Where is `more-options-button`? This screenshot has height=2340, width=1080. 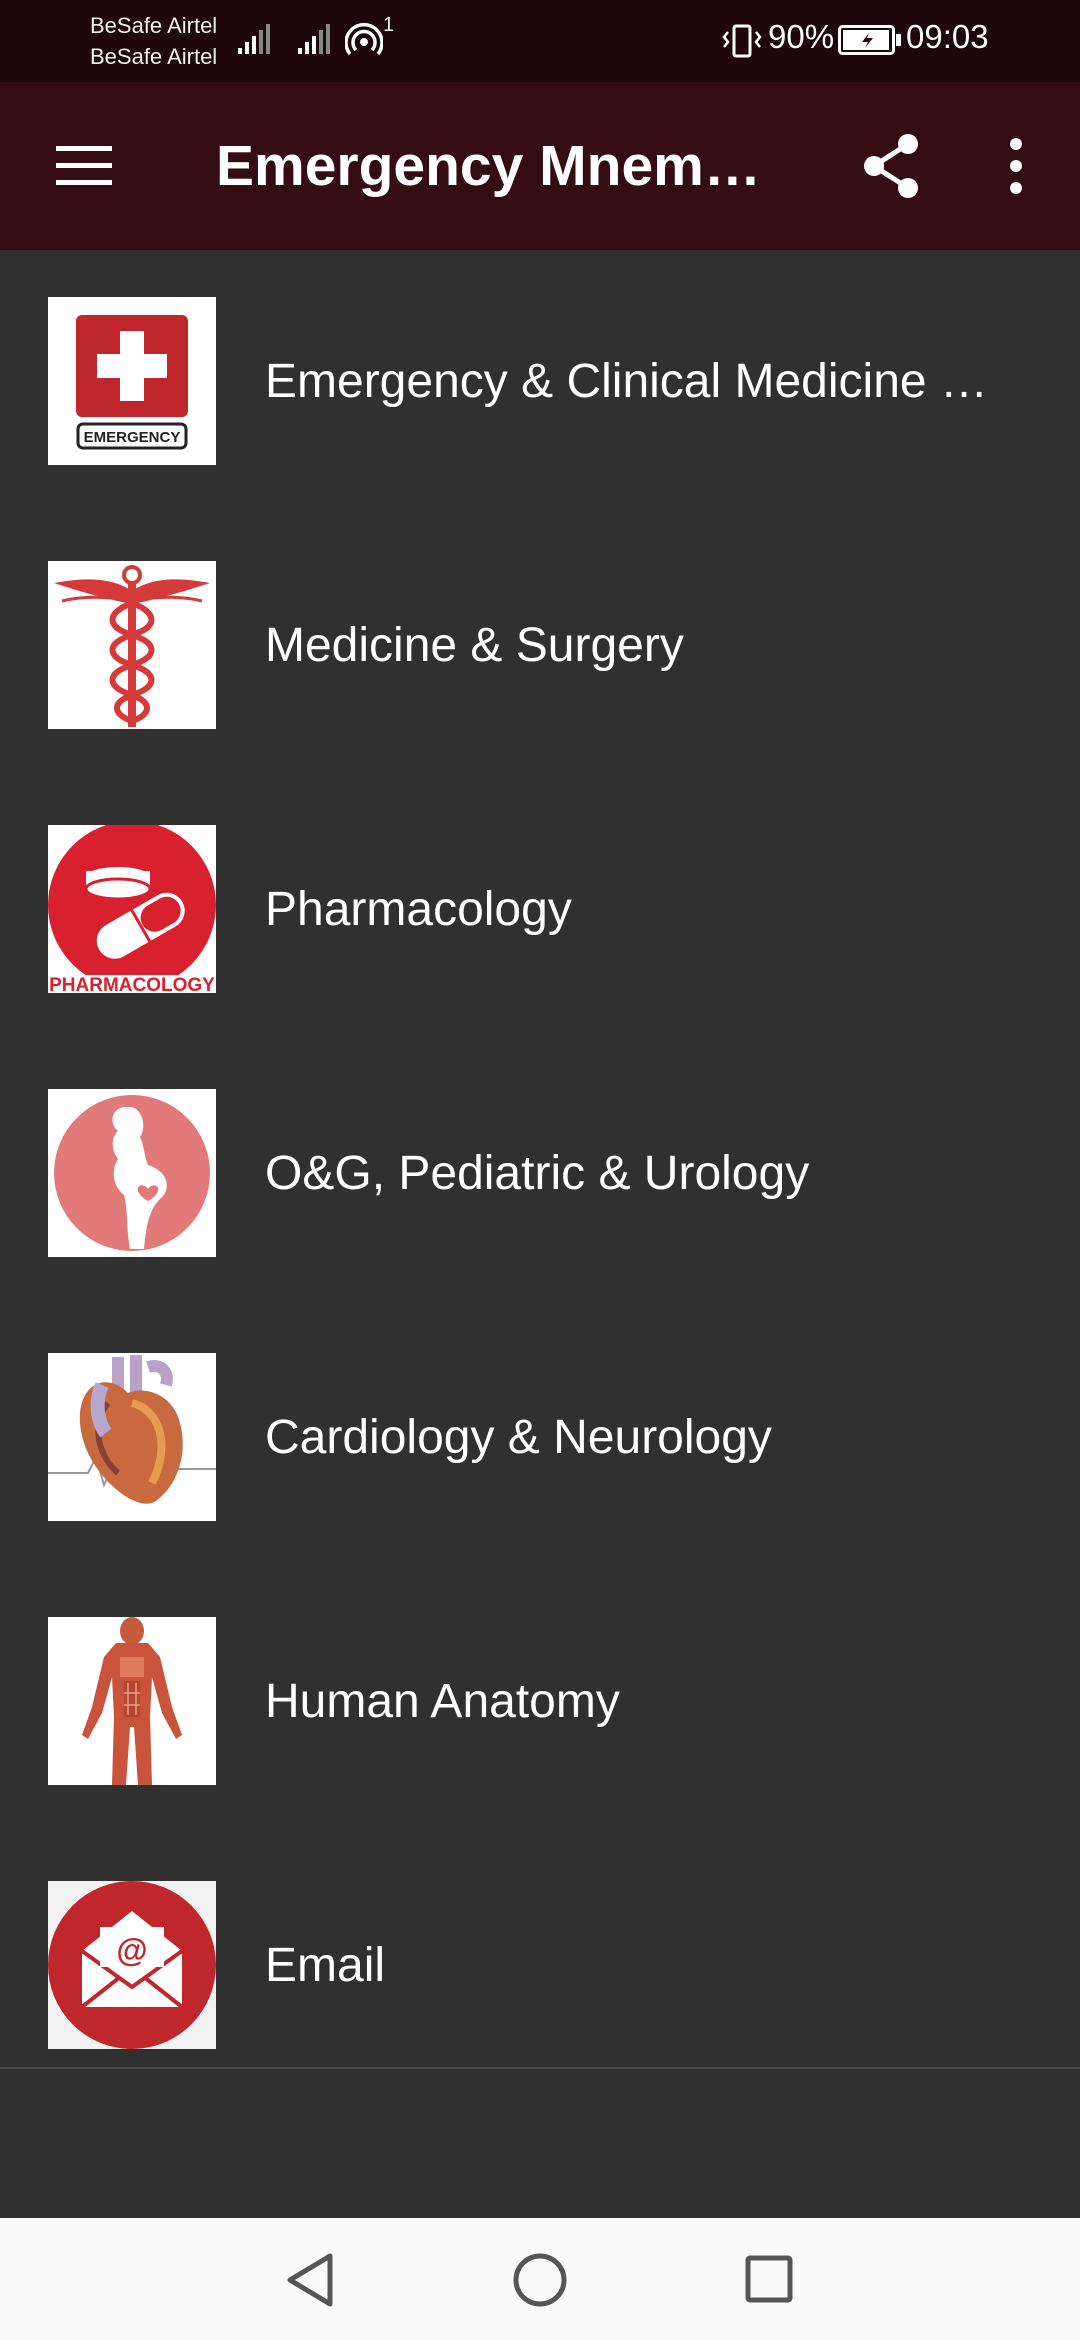 more-options-button is located at coordinates (1016, 166).